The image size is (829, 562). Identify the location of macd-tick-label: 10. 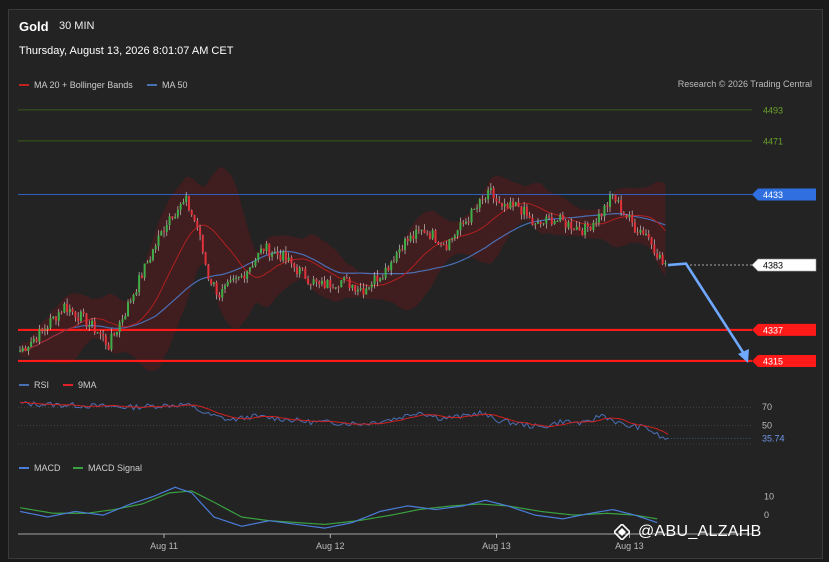
(769, 497).